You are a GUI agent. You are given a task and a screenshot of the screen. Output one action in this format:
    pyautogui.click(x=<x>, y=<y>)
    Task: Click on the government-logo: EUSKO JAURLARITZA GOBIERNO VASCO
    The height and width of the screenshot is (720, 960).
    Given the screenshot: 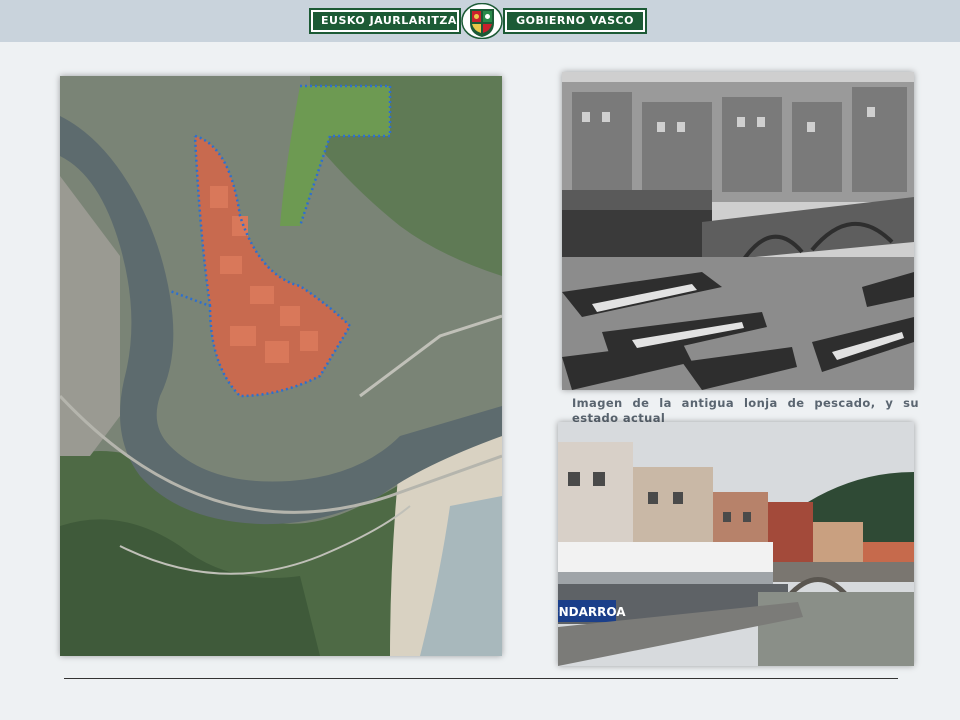 What is the action you would take?
    pyautogui.click(x=478, y=21)
    